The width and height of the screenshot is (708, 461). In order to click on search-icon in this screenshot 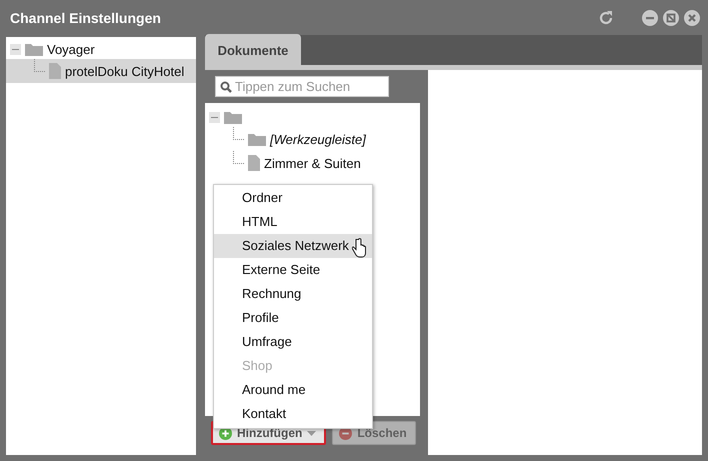, I will do `click(226, 86)`.